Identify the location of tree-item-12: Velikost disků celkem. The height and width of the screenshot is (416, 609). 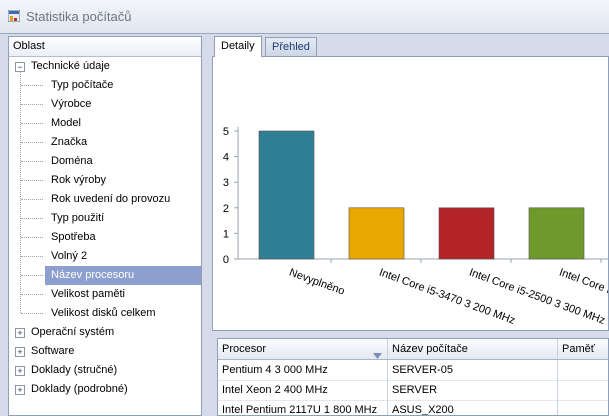
(101, 313).